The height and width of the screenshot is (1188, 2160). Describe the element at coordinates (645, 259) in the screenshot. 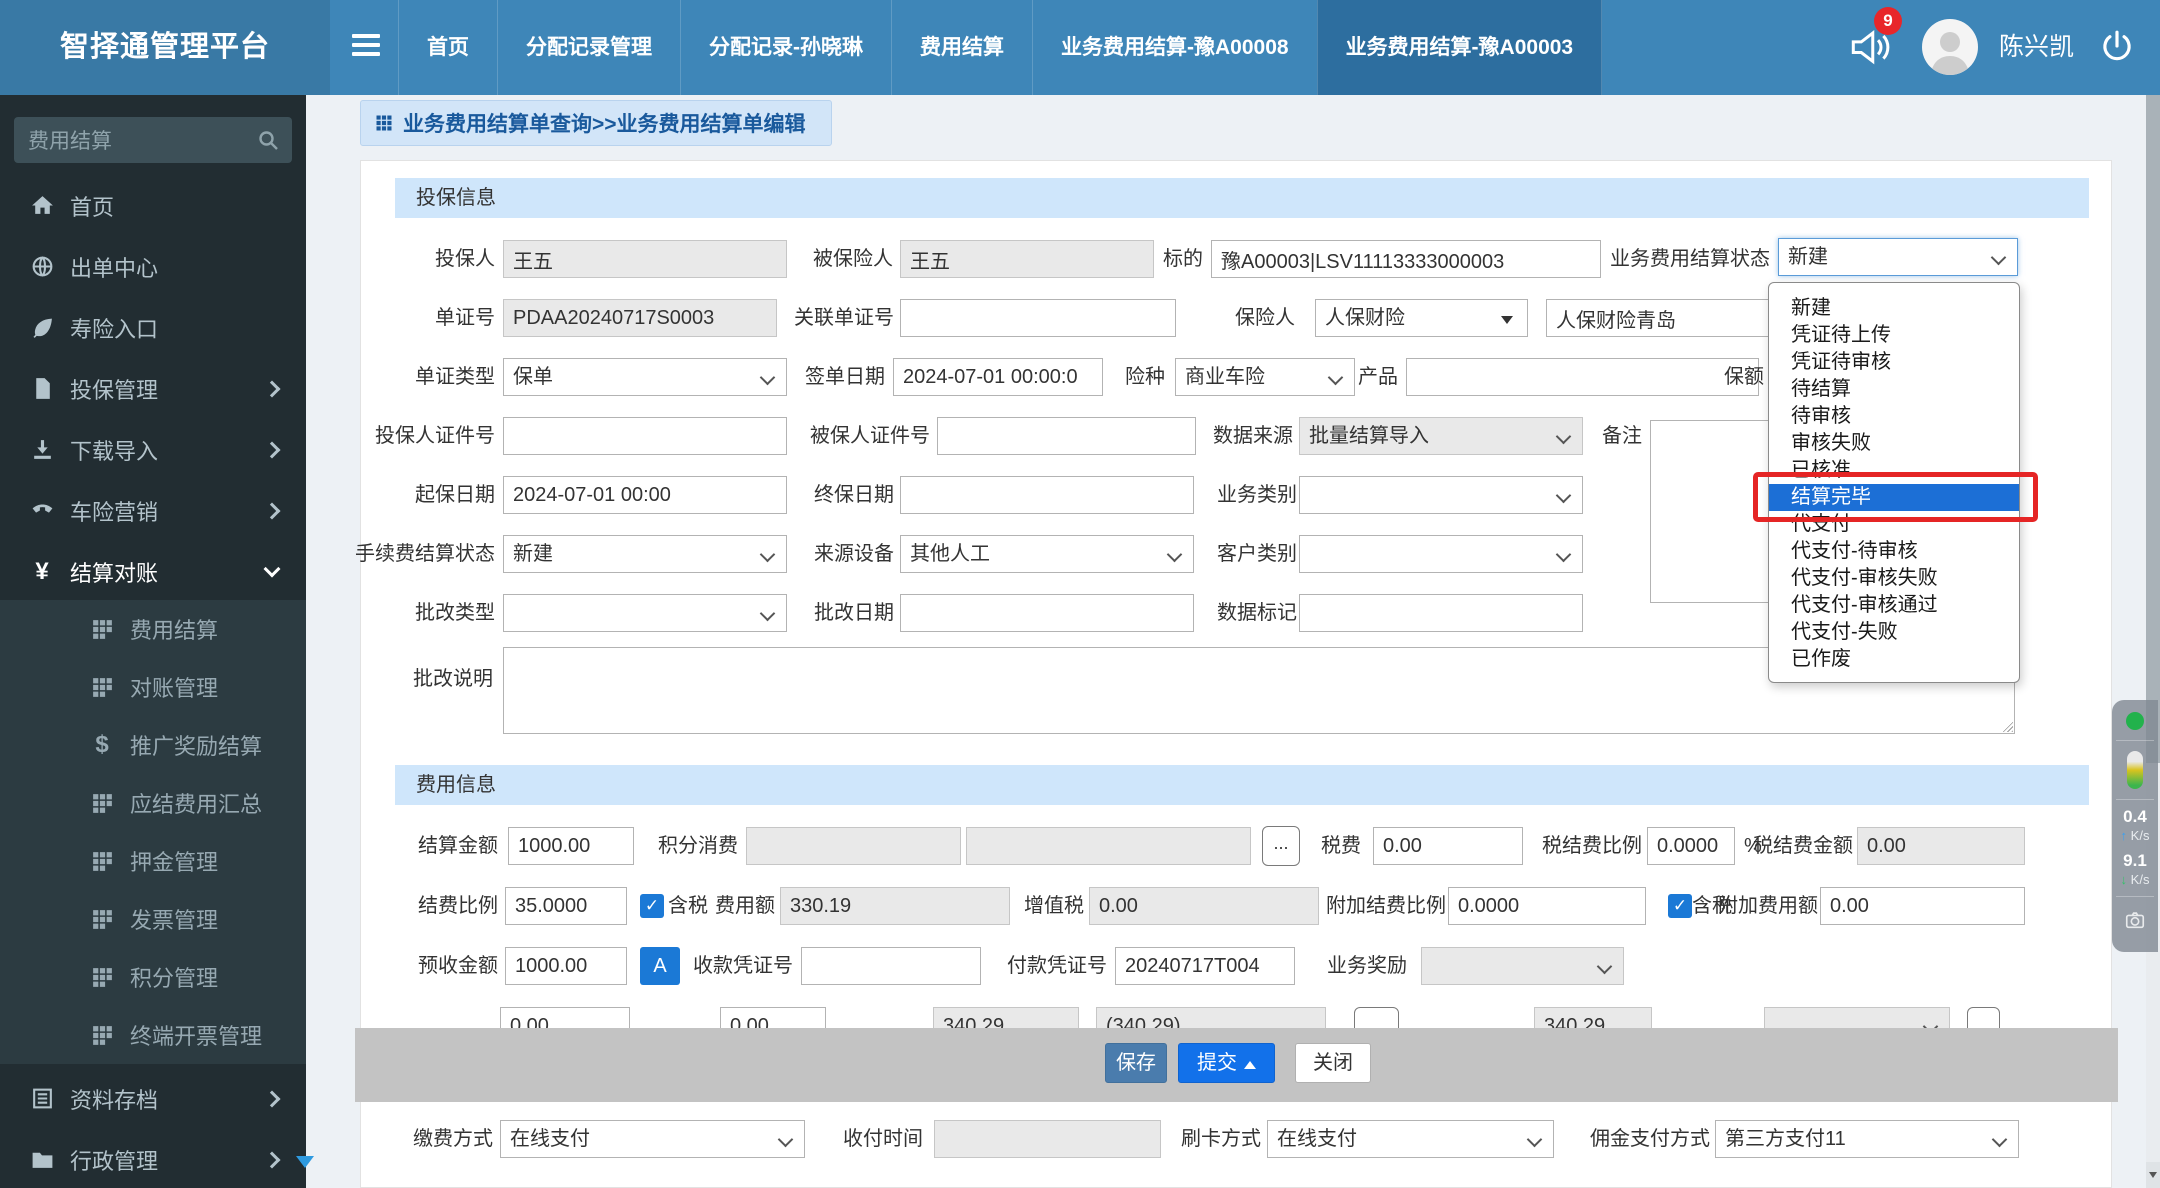

I see `applicant-input` at that location.